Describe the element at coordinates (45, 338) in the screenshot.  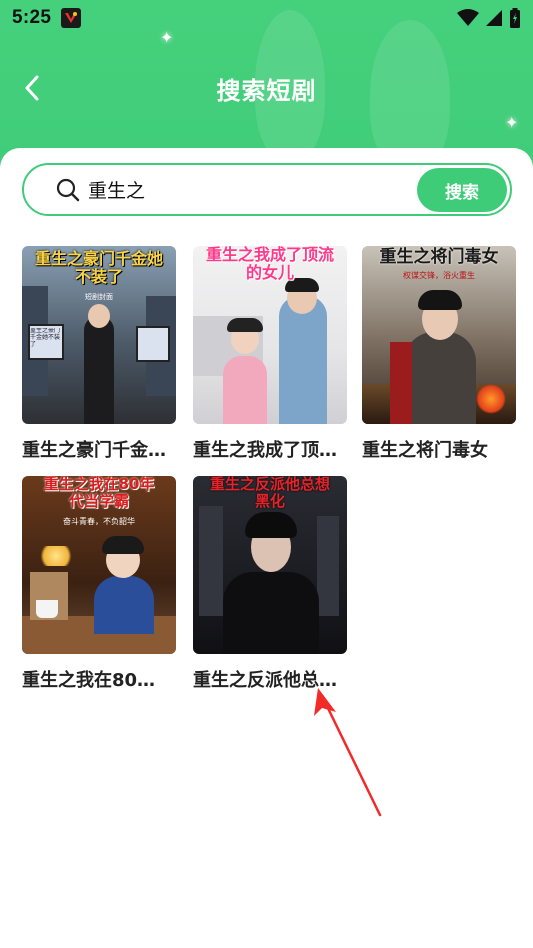
I see `cover-sign-text: 重生之豪门千金她不装了` at that location.